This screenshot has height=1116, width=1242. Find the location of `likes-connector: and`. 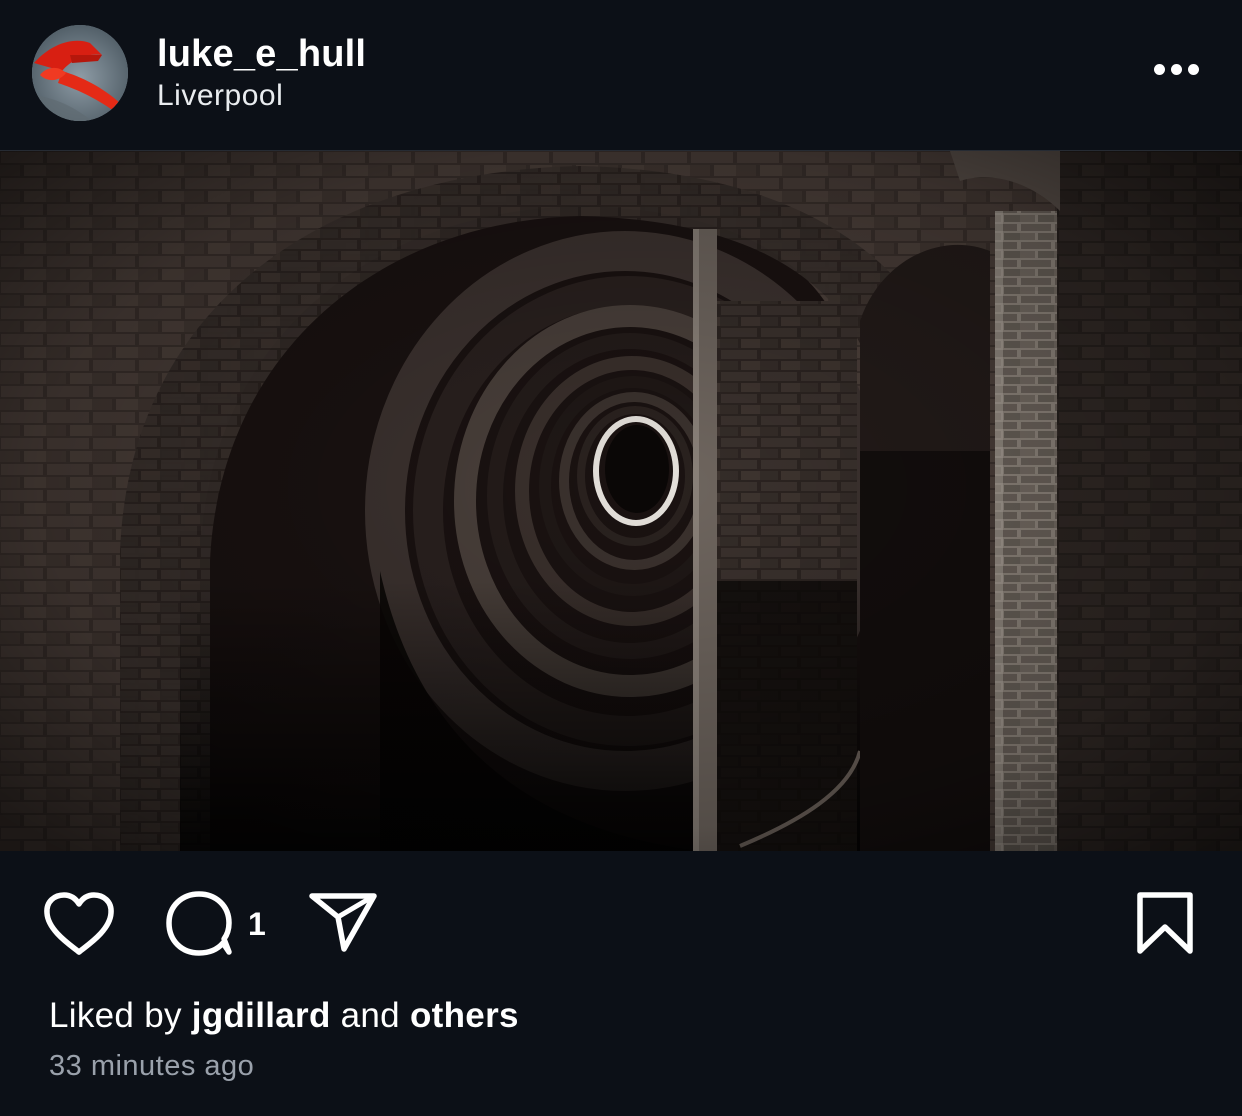

likes-connector: and is located at coordinates (370, 1015).